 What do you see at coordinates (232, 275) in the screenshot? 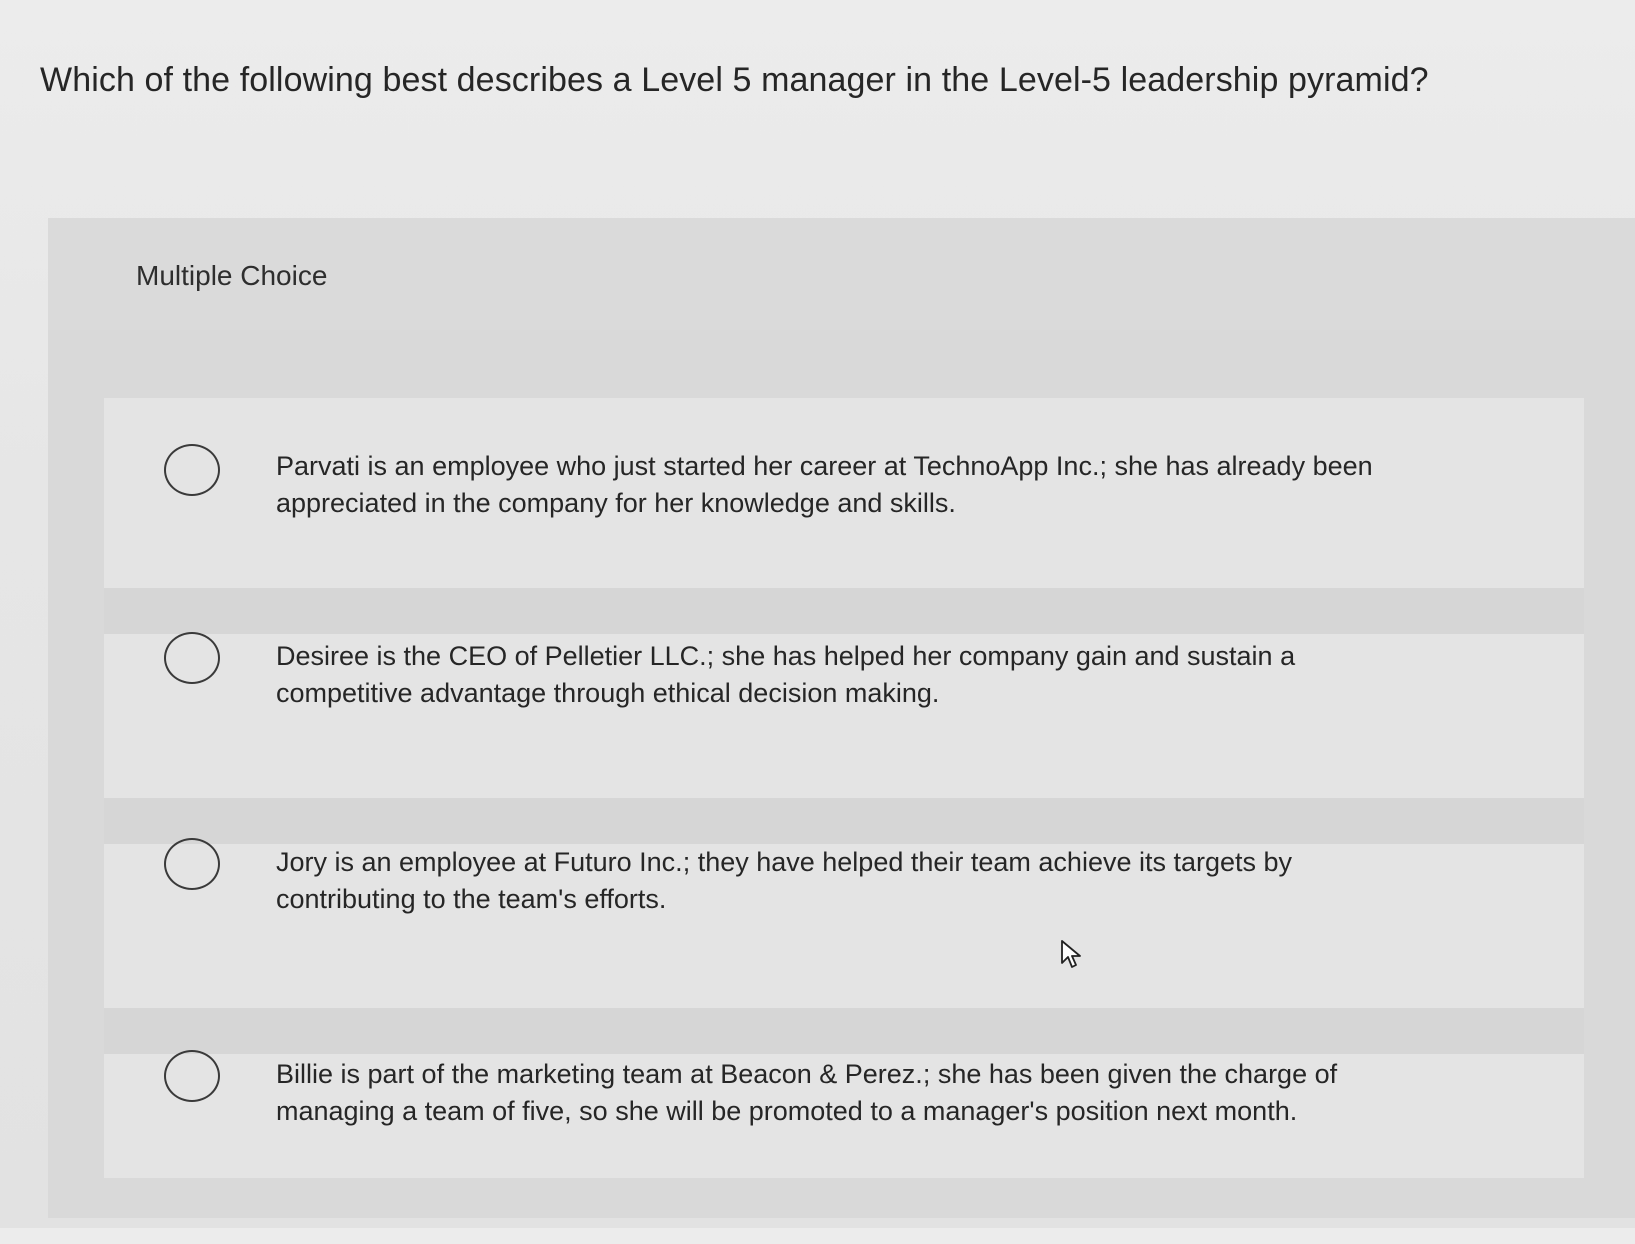
I see `section-label: Multiple Choice` at bounding box center [232, 275].